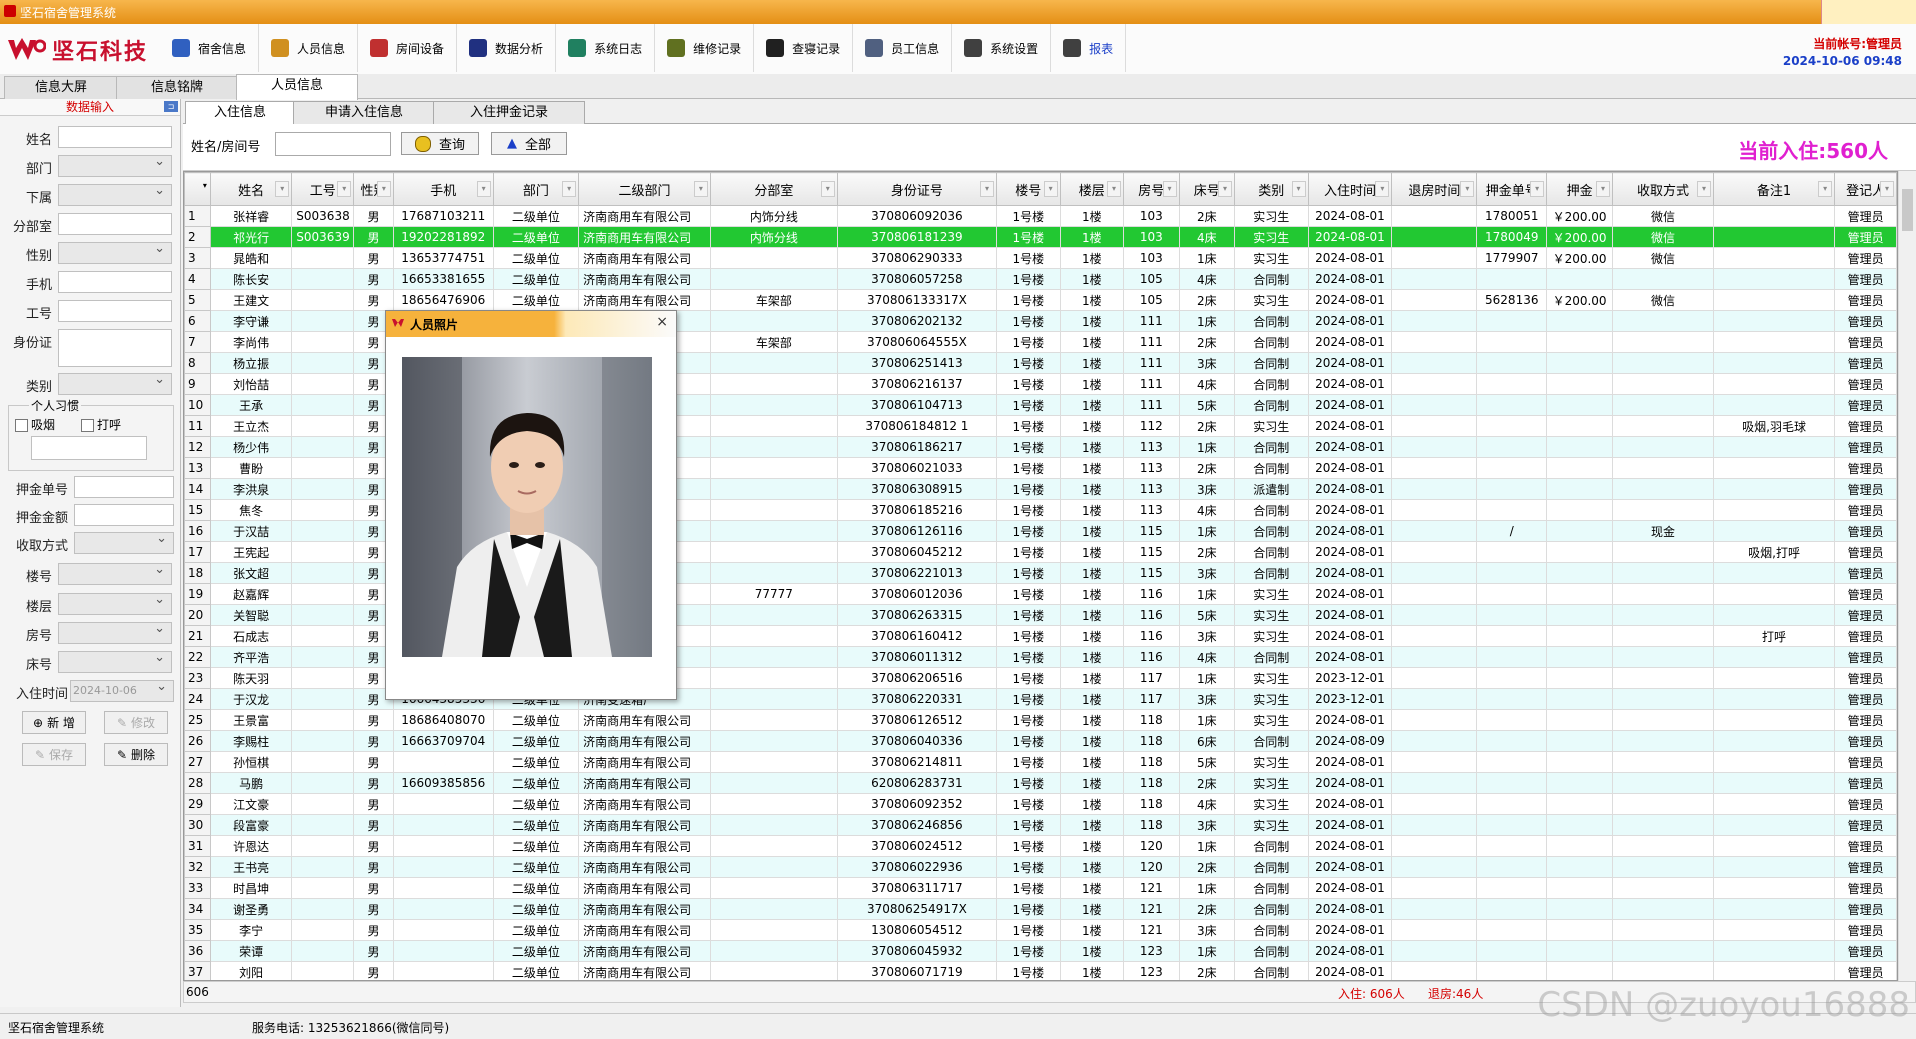  Describe the element at coordinates (509, 112) in the screenshot. I see `tab-deposit-records: 入住押金记录` at that location.